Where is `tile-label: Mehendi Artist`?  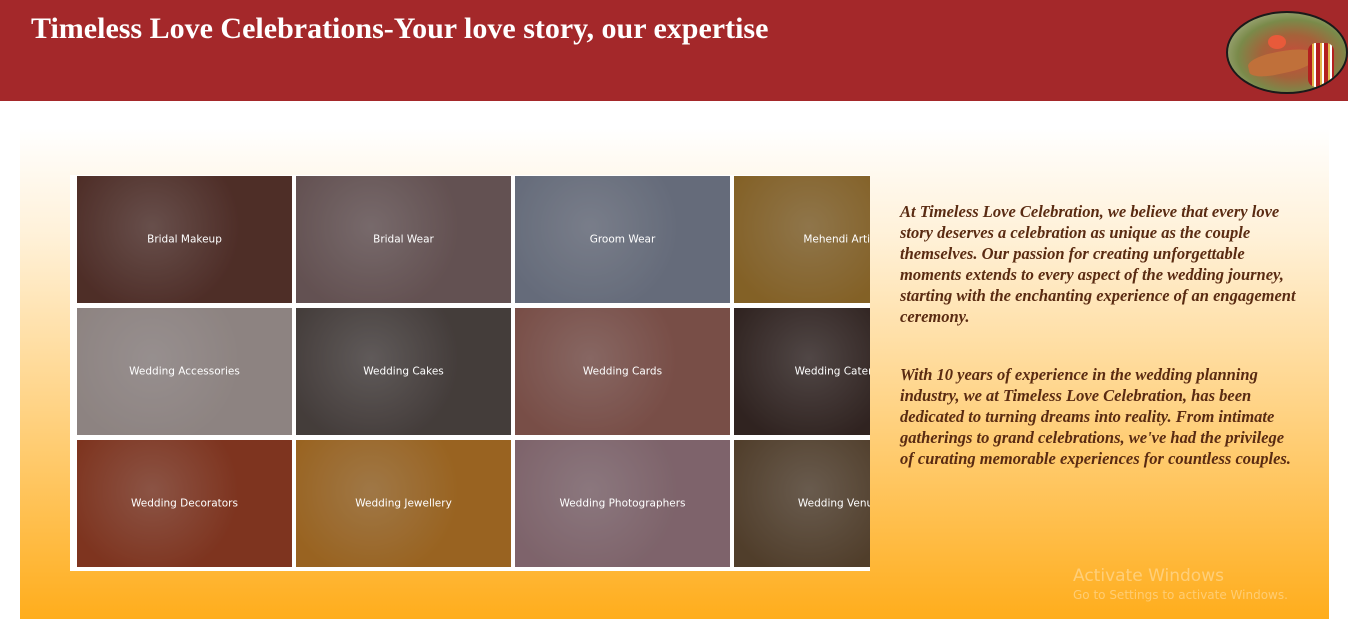 tile-label: Mehendi Artist is located at coordinates (836, 239).